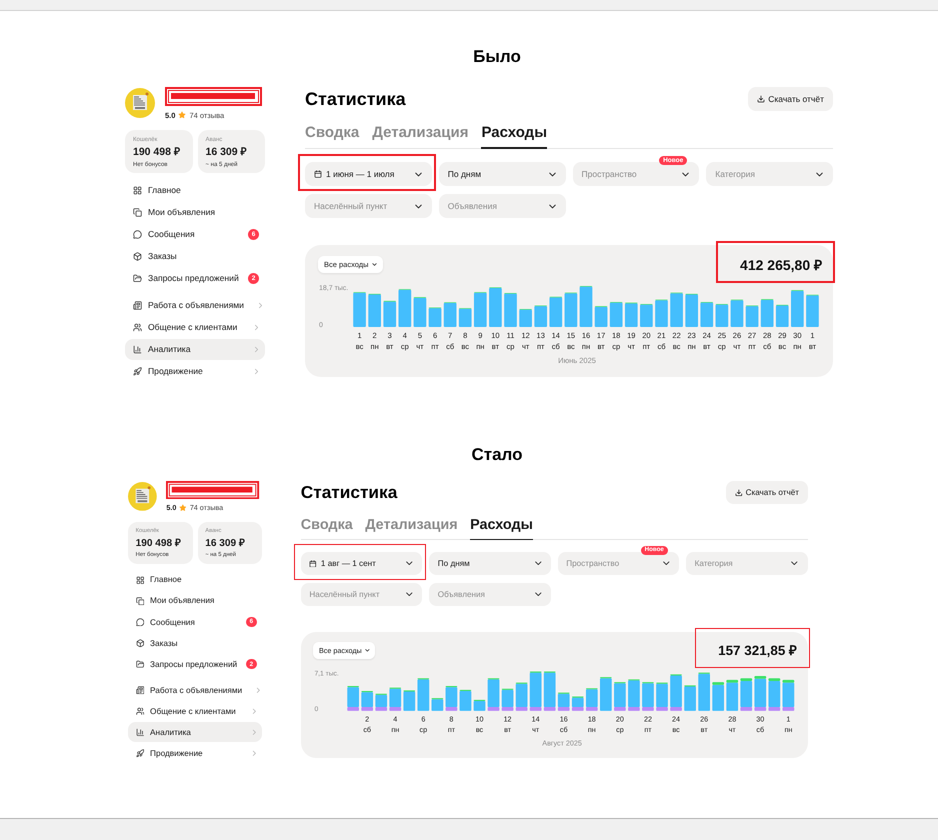 This screenshot has width=938, height=840. Describe the element at coordinates (790, 99) in the screenshot. I see `download-report-button: Скачать отчёт` at that location.